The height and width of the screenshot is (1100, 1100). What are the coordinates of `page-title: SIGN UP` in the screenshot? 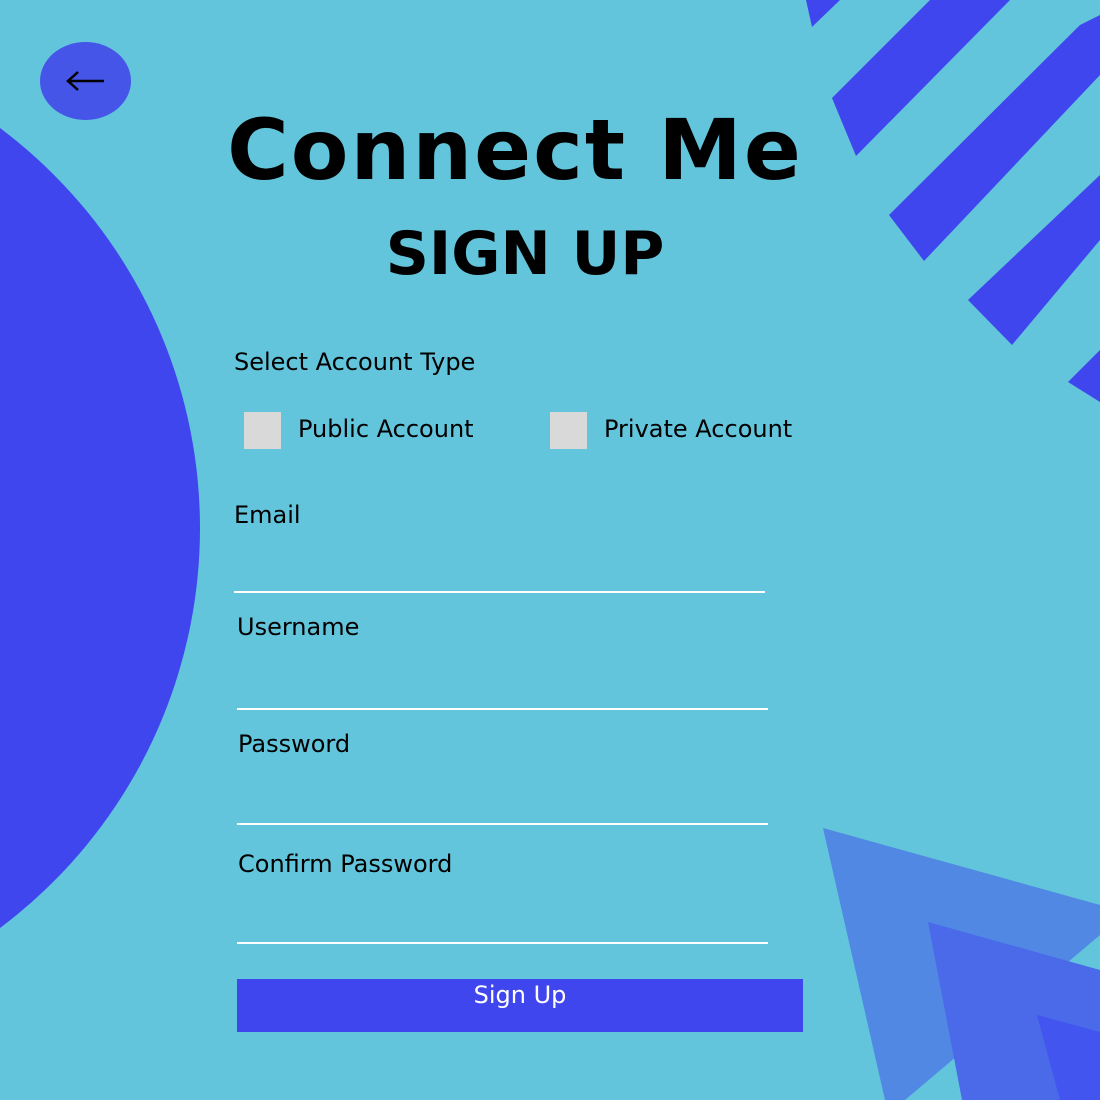 It's located at (525, 254).